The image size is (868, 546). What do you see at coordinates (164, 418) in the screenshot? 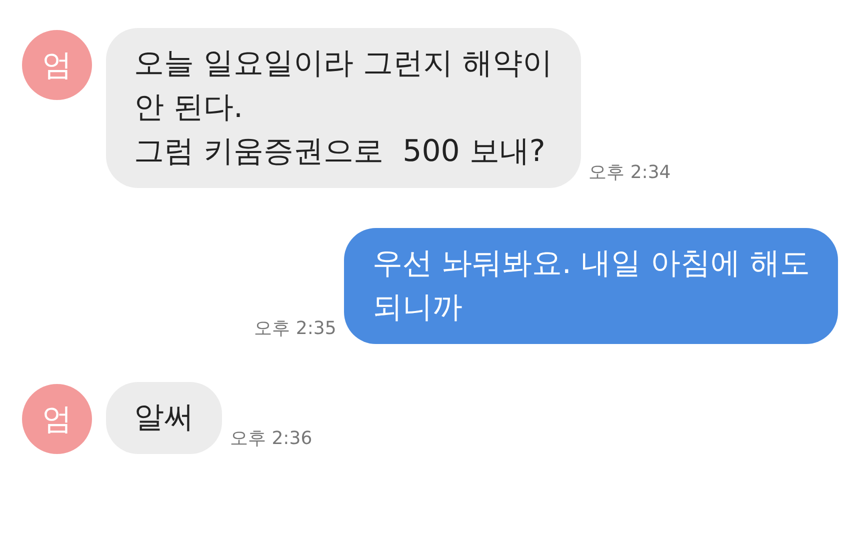
I see `message-bubble: 알써` at bounding box center [164, 418].